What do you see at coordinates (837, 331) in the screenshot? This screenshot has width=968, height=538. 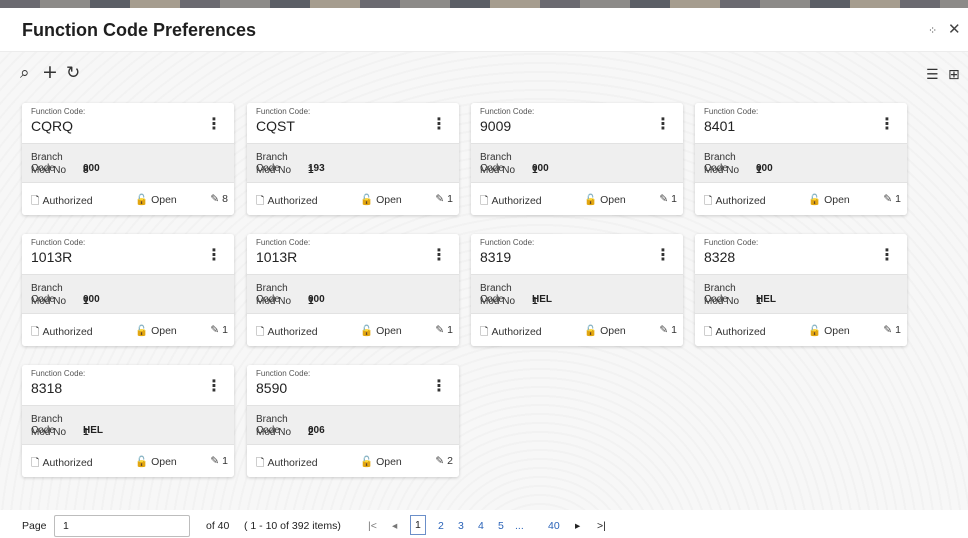 I see `open-label: Open` at bounding box center [837, 331].